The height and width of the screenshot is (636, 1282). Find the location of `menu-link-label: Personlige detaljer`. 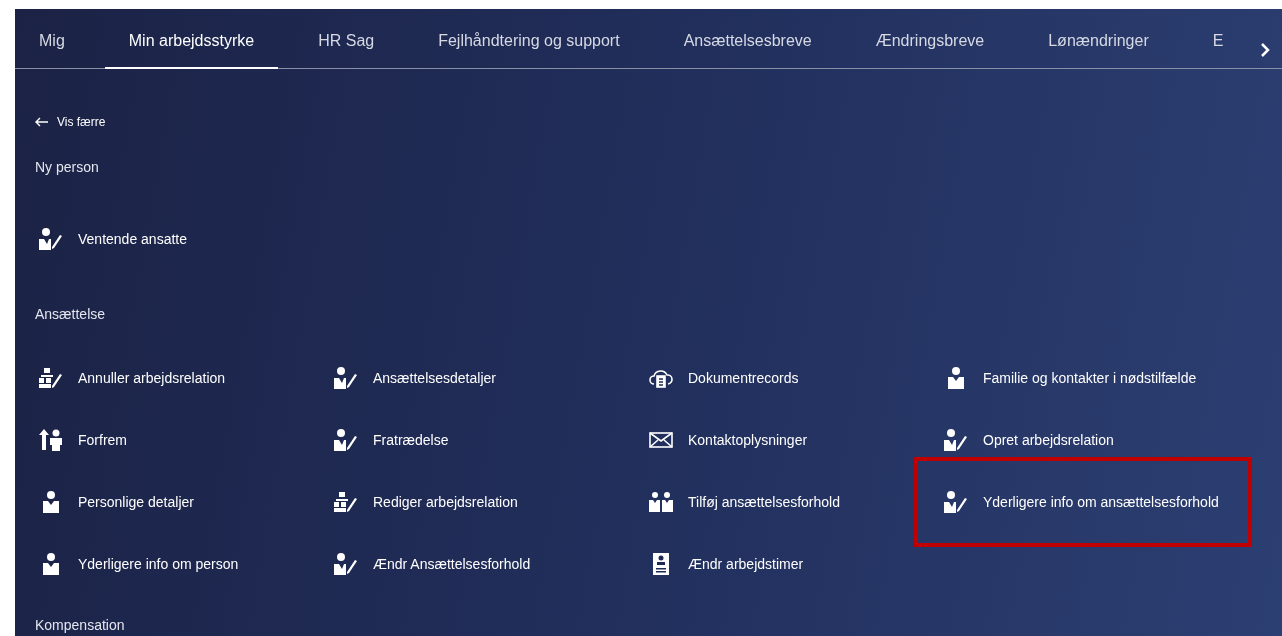

menu-link-label: Personlige detaljer is located at coordinates (136, 502).